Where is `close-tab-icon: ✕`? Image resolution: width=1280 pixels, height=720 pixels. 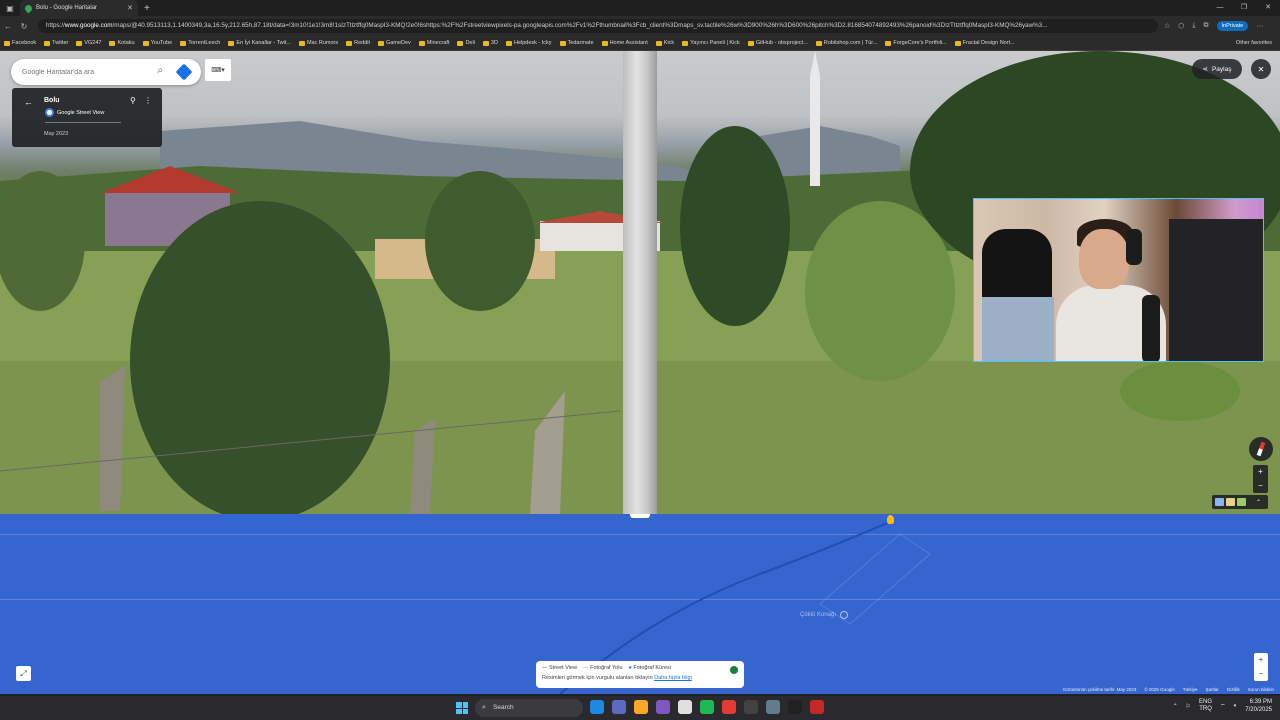 close-tab-icon: ✕ is located at coordinates (130, 8).